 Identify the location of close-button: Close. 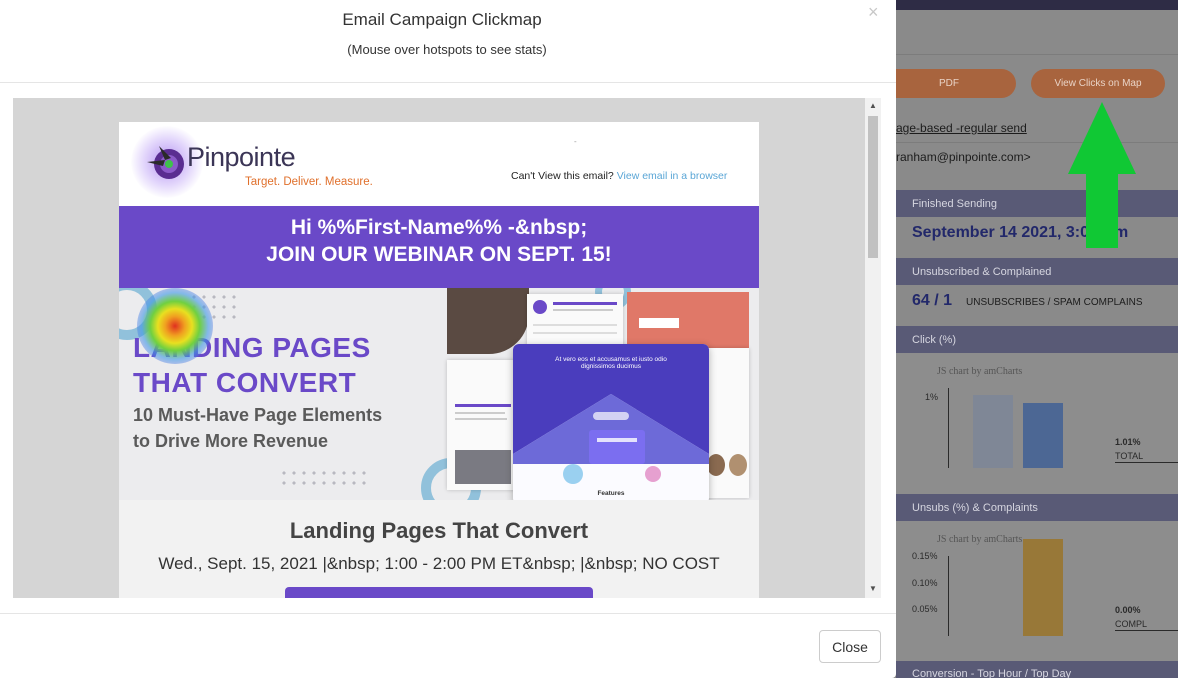
(850, 646).